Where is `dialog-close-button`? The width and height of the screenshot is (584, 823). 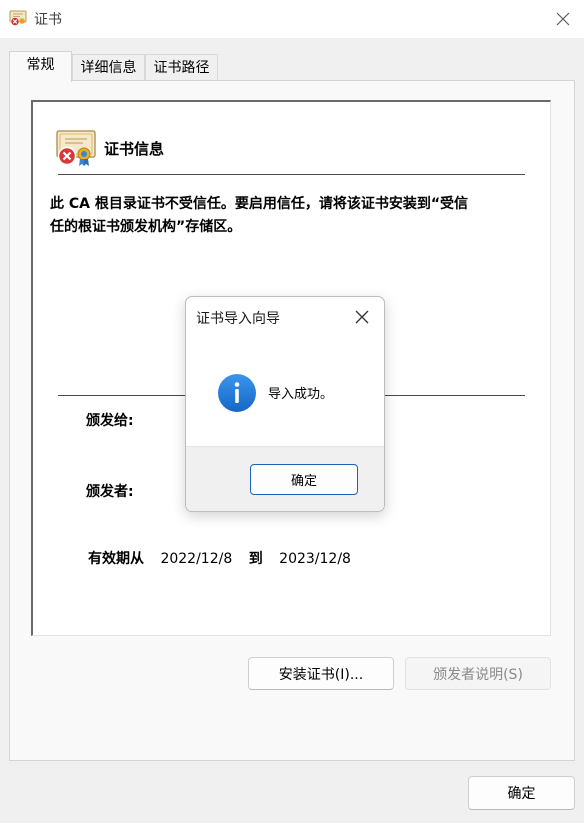
dialog-close-button is located at coordinates (362, 317).